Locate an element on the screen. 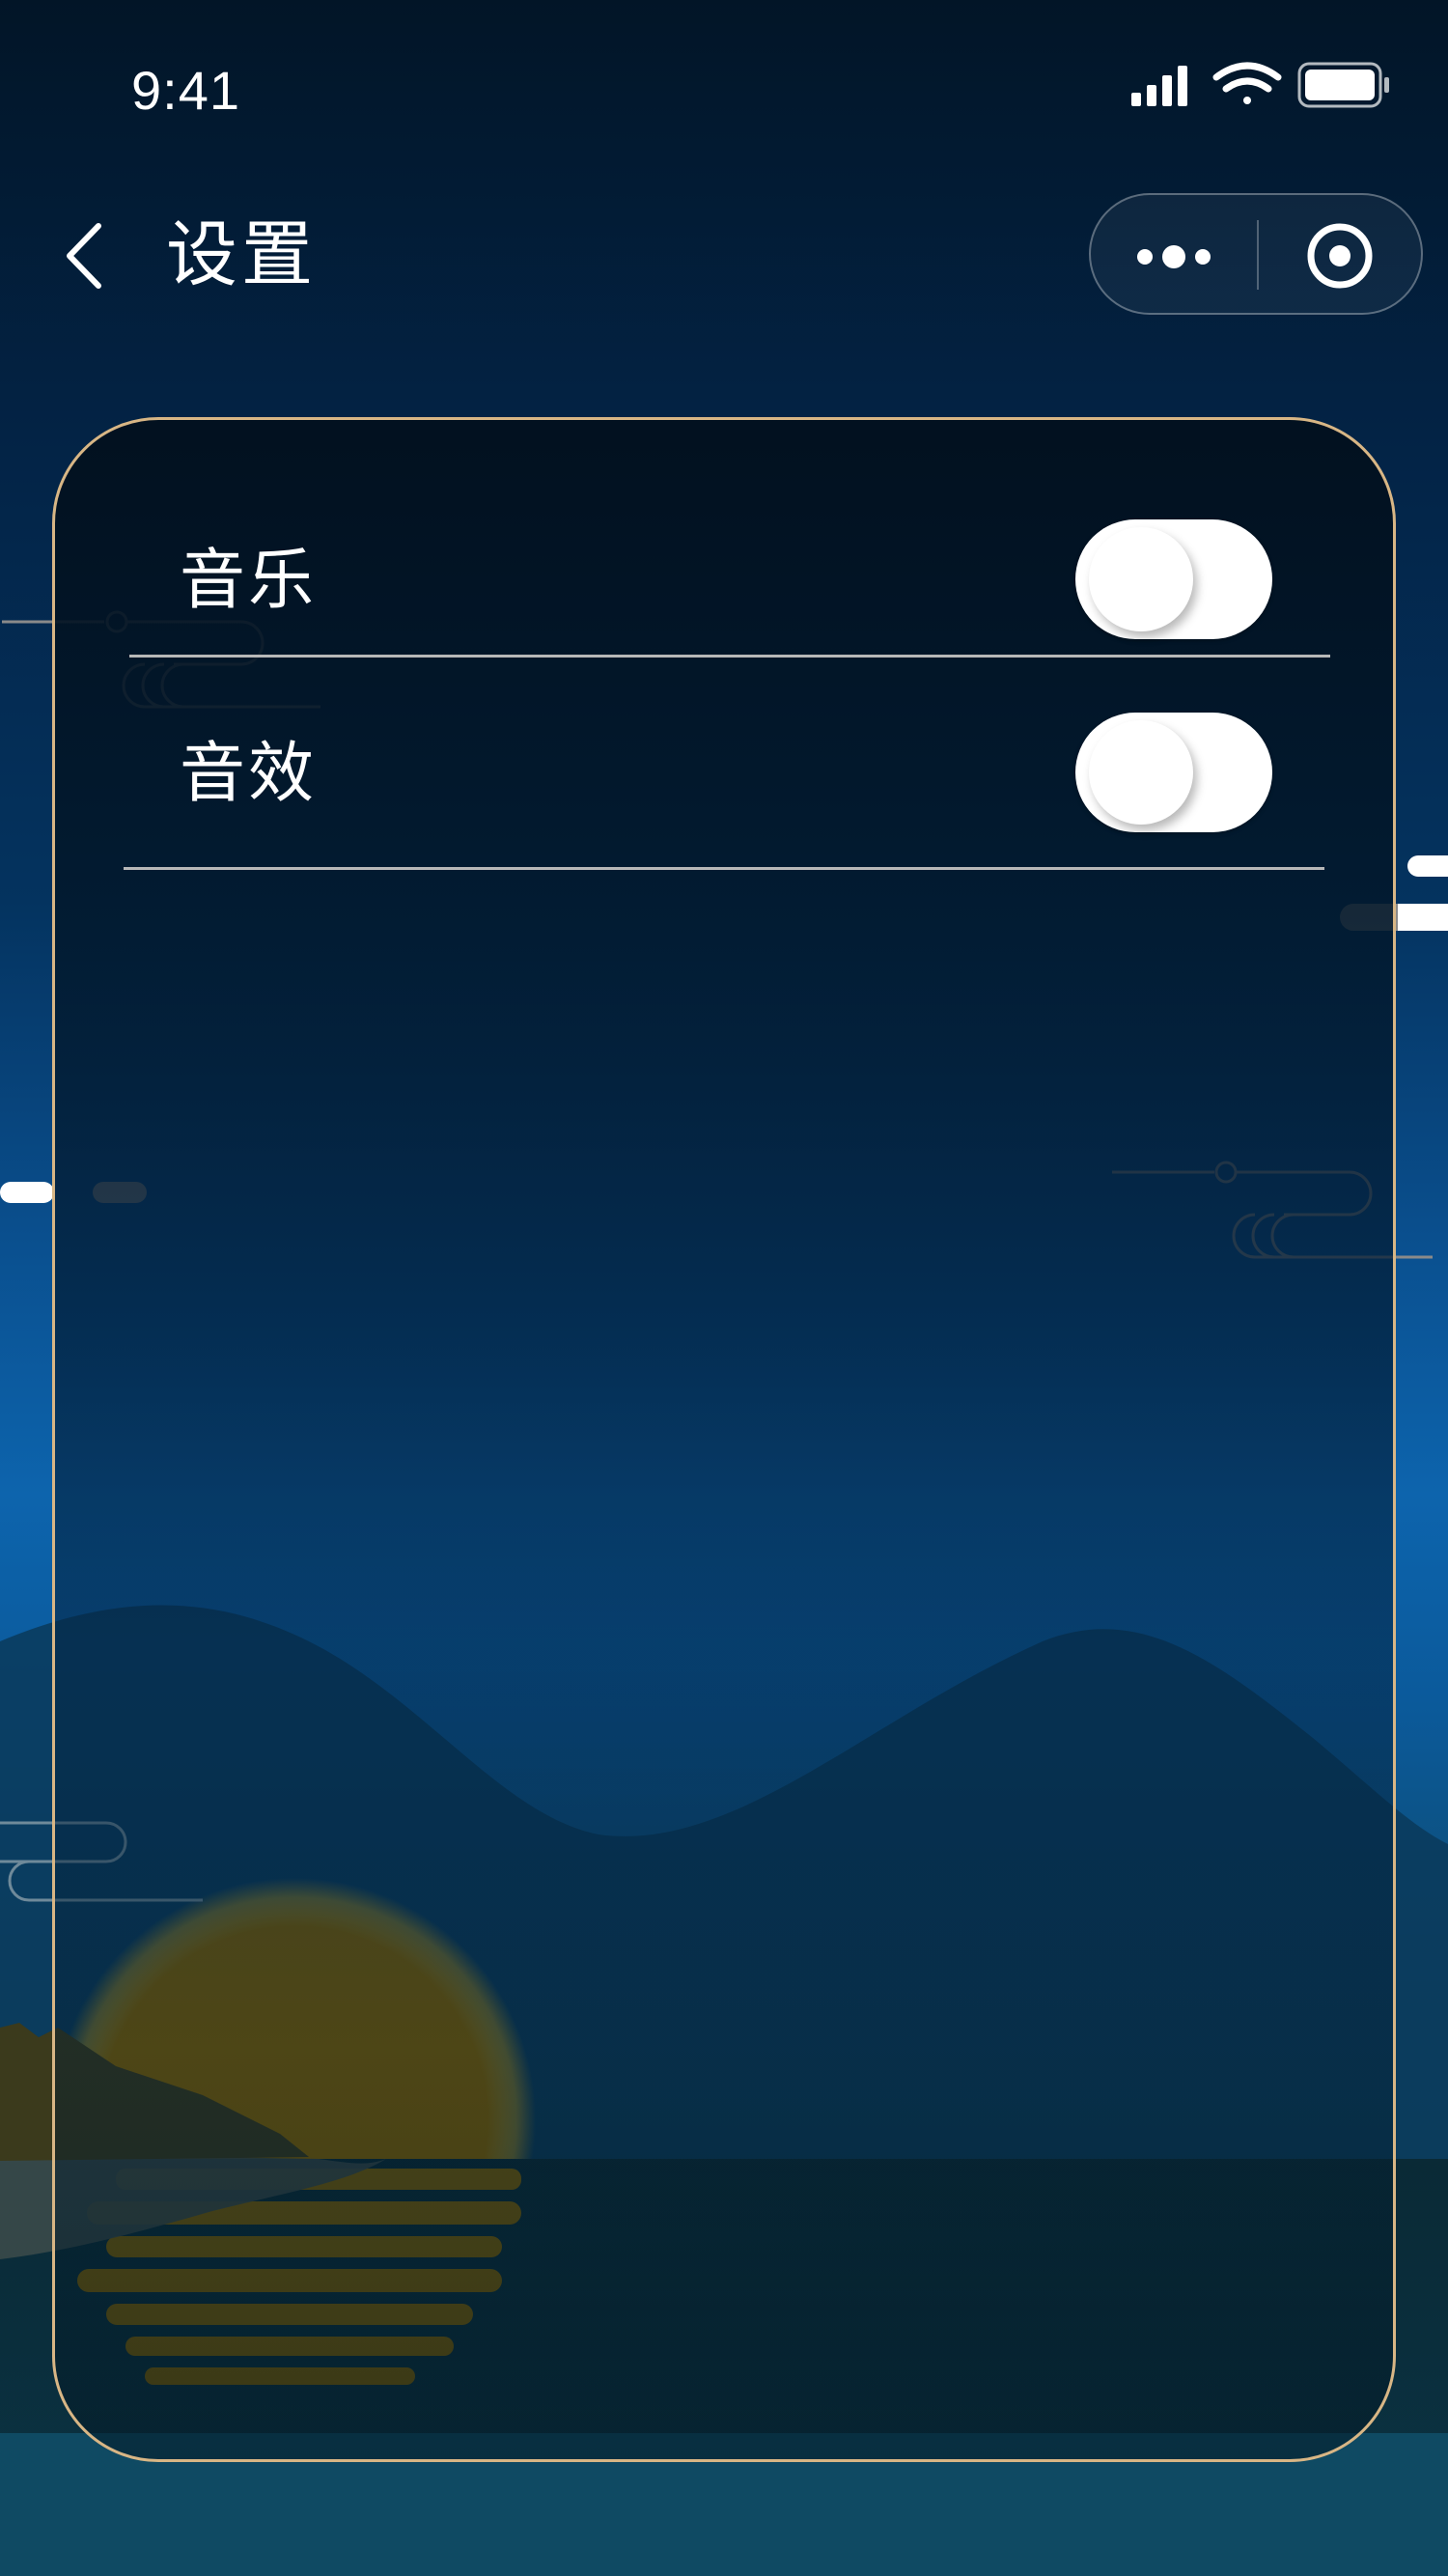 The height and width of the screenshot is (2576, 1448). signal-icon is located at coordinates (1159, 86).